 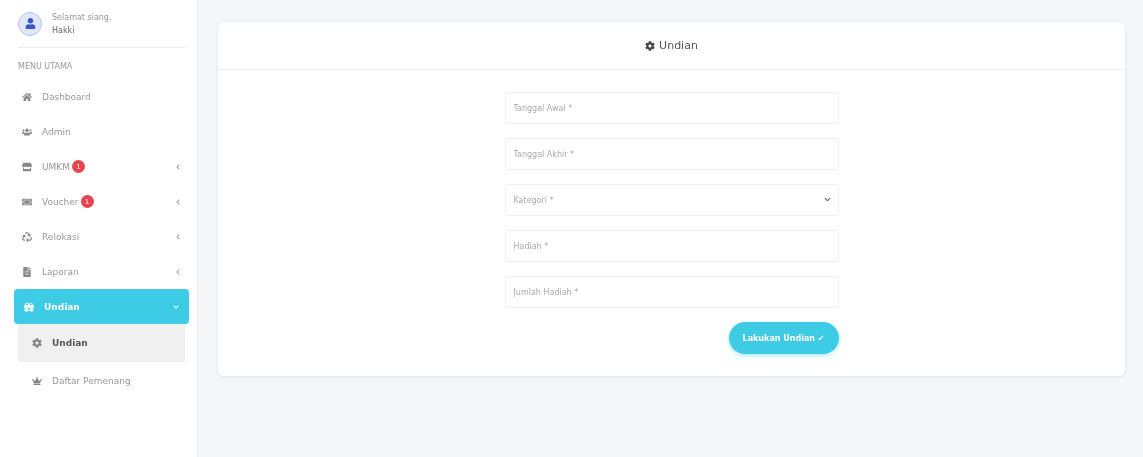 What do you see at coordinates (671, 292) in the screenshot?
I see `input-field: Jumlah Hadiah *` at bounding box center [671, 292].